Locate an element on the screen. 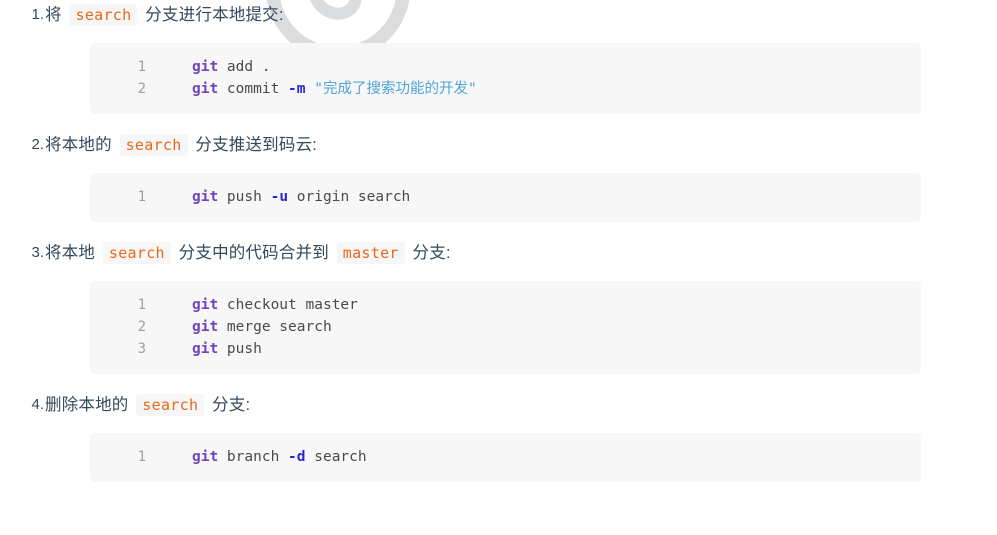  code-line: 2 git merge search is located at coordinates (505, 327).